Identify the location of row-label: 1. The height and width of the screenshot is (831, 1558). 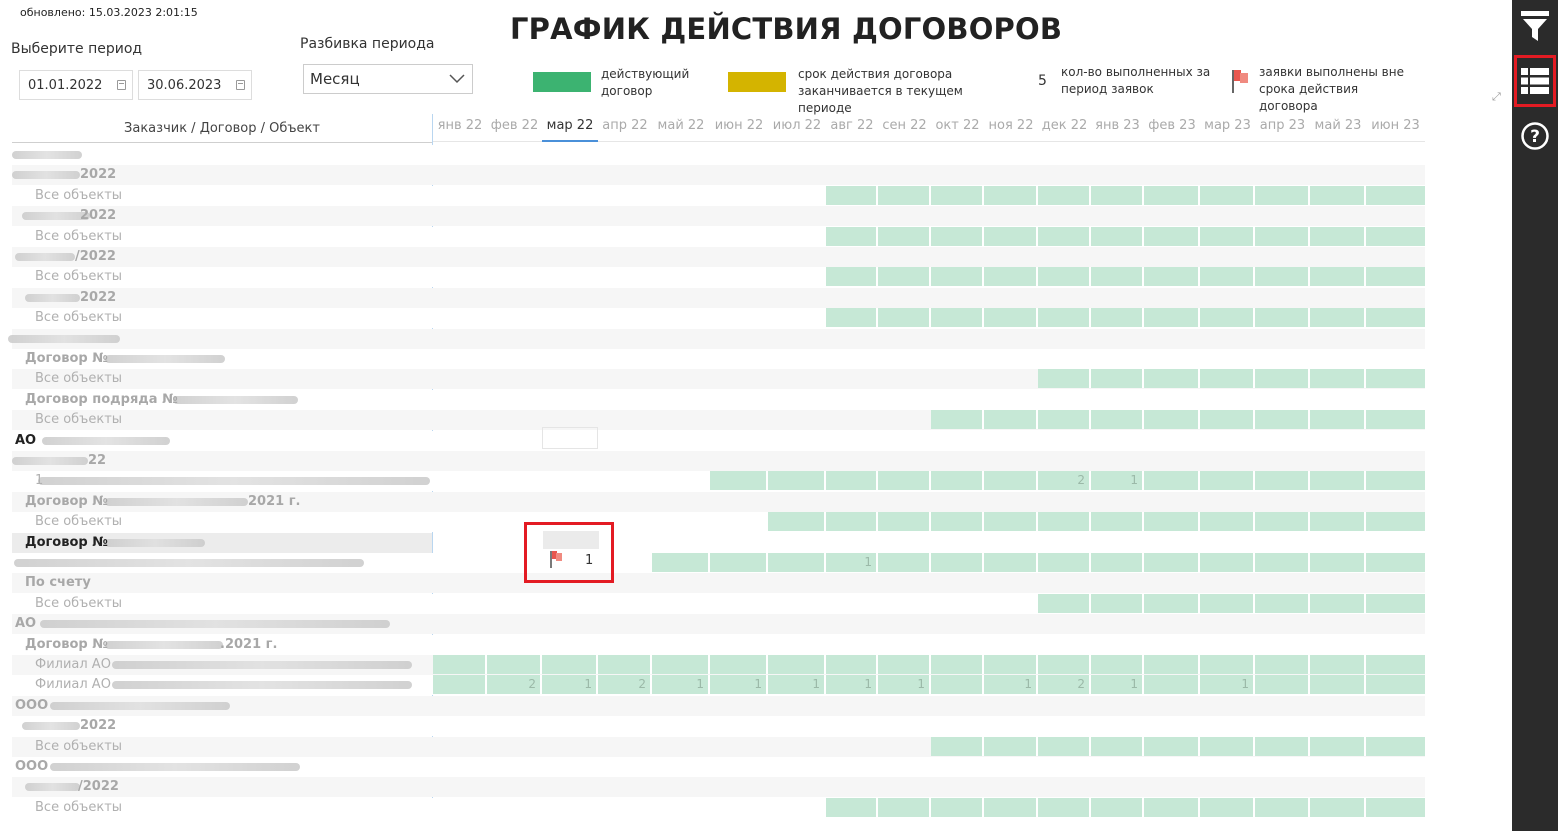
(39, 481).